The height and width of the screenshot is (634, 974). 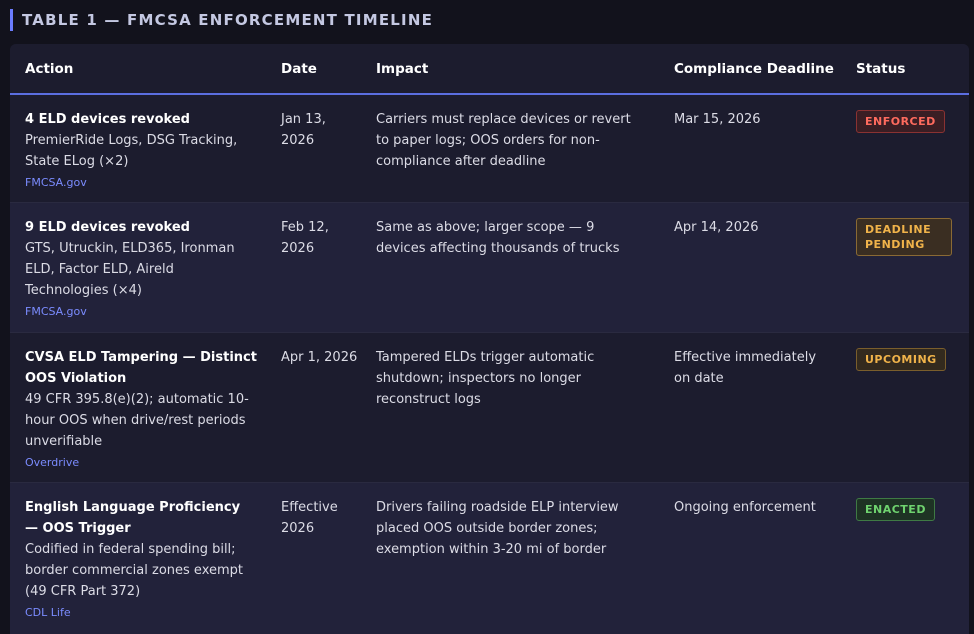 I want to click on status-cell: ENFORCED, so click(x=900, y=121).